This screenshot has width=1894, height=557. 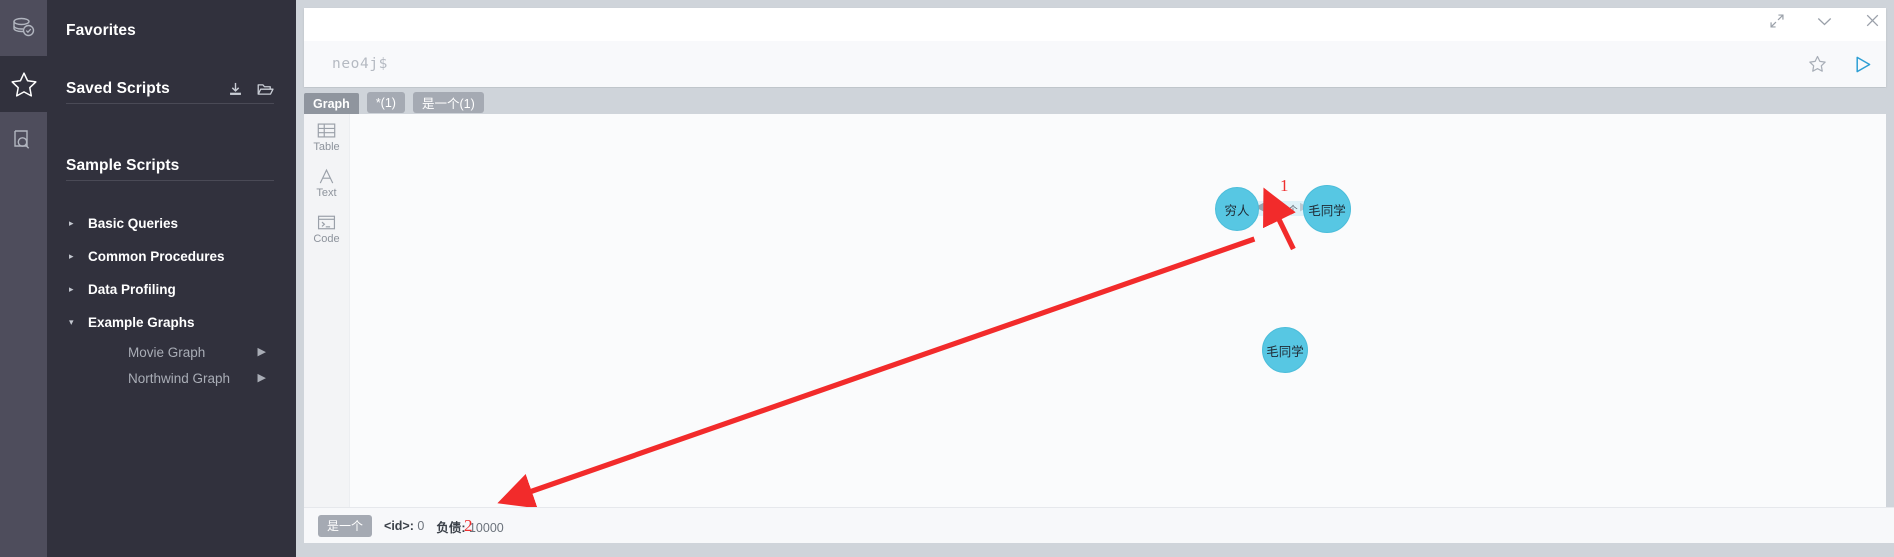 What do you see at coordinates (451, 527) in the screenshot?
I see `status-property-key: 负债:` at bounding box center [451, 527].